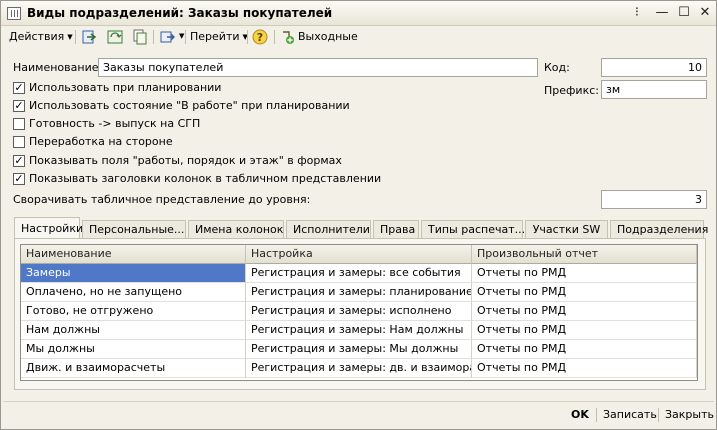  Describe the element at coordinates (654, 89) in the screenshot. I see `prefix-field: зм` at that location.